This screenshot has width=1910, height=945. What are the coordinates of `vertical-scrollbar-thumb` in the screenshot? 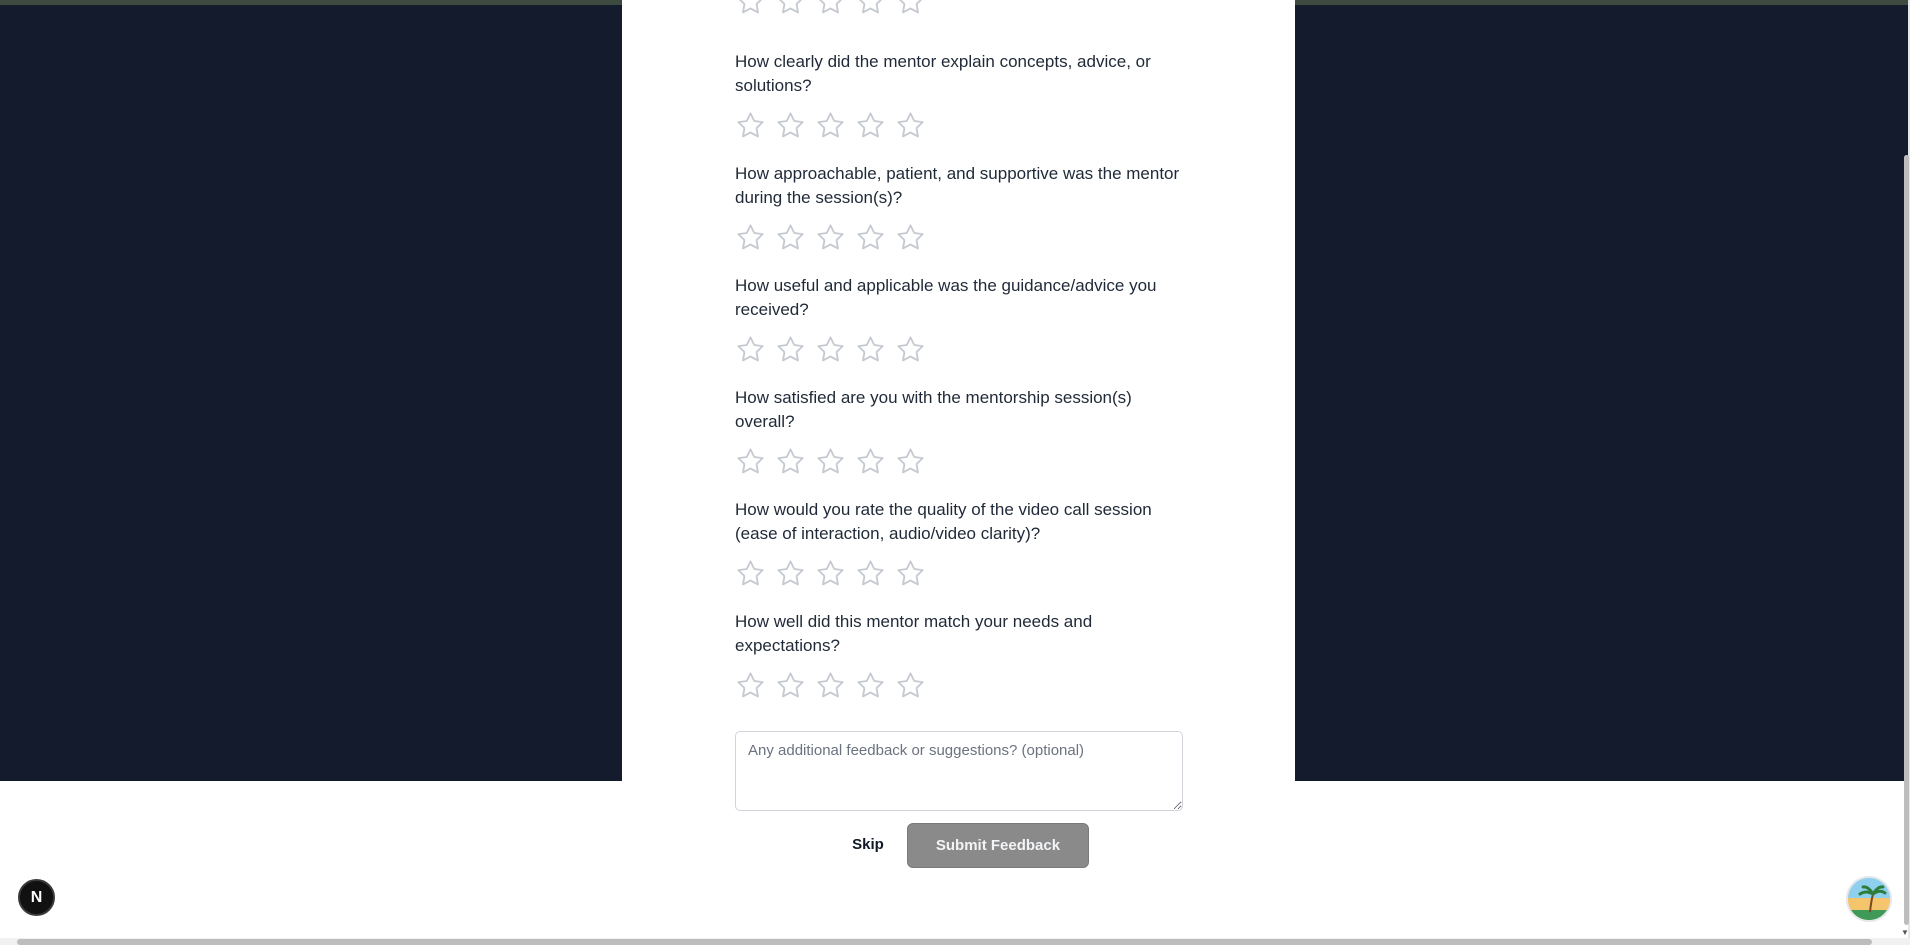 It's located at (1906, 540).